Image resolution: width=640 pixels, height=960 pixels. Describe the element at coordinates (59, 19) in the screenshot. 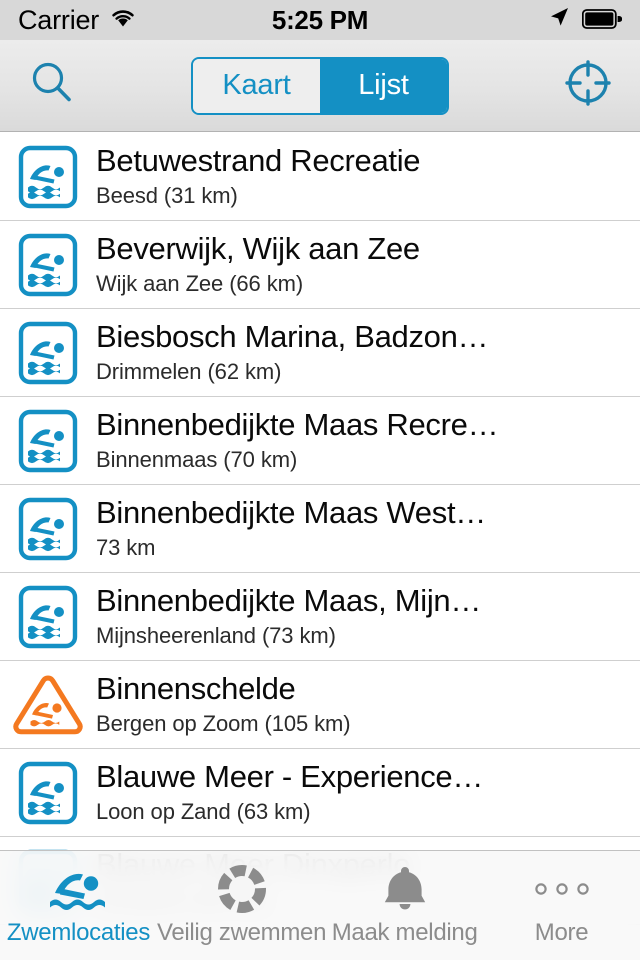

I see `carrier-label: Carrier` at that location.